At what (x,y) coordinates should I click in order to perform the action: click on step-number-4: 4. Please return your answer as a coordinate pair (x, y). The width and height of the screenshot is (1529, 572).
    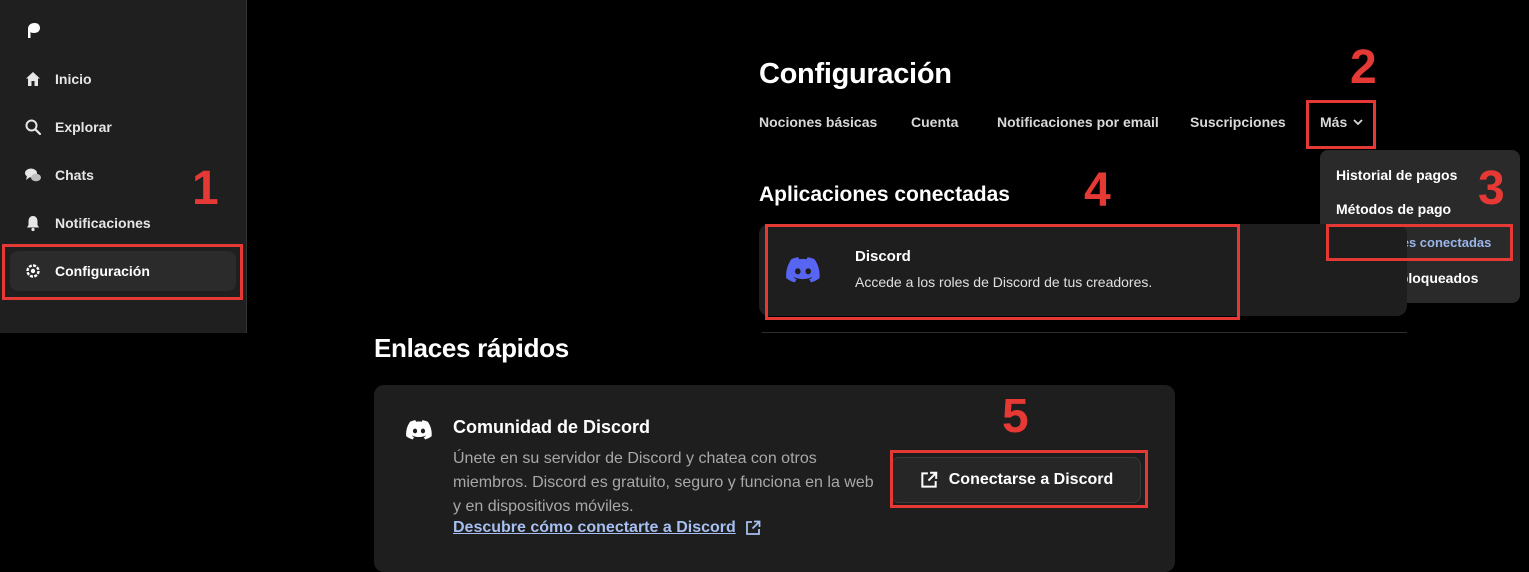
    Looking at the image, I should click on (1097, 190).